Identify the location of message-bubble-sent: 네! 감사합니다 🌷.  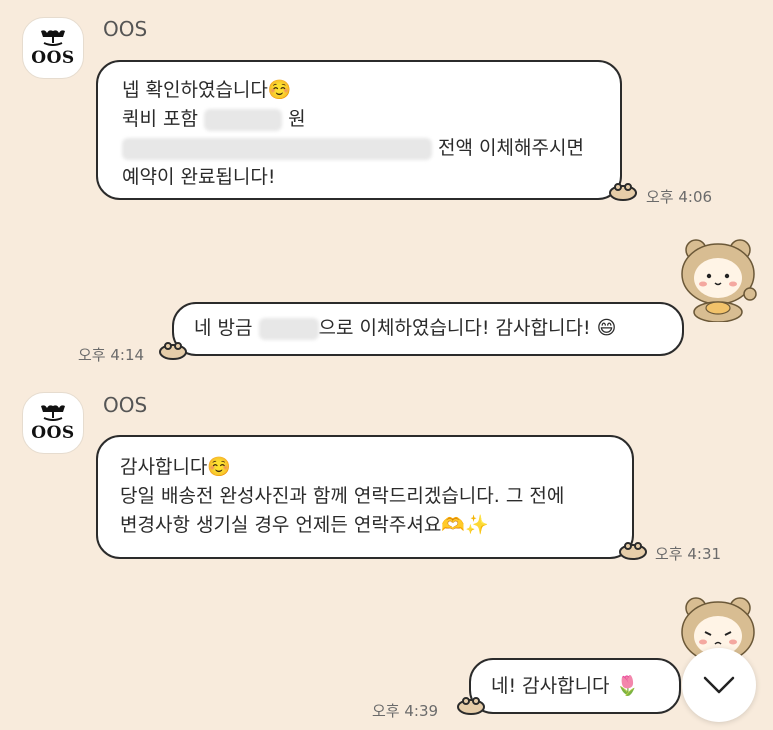
(575, 686).